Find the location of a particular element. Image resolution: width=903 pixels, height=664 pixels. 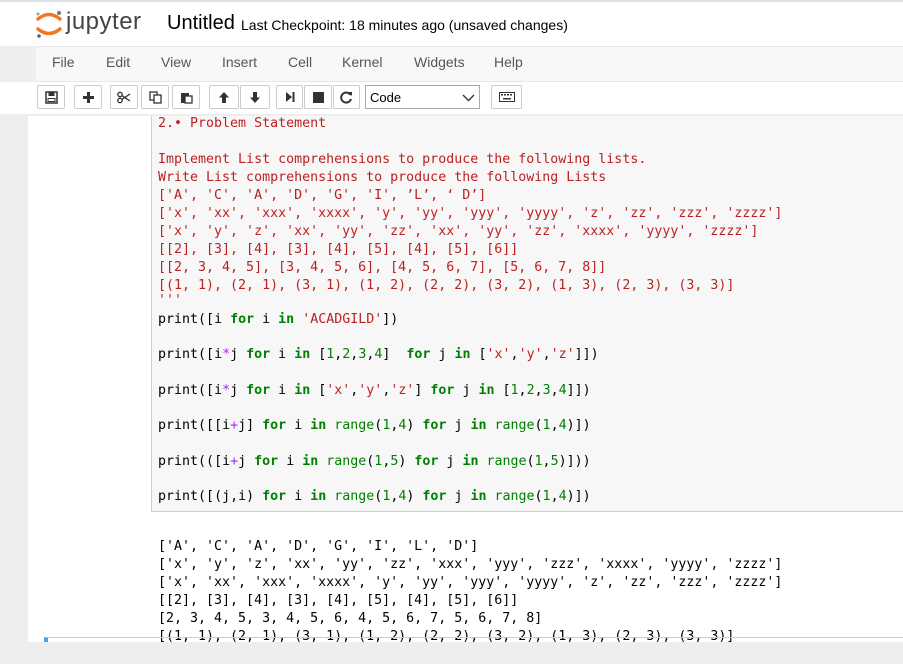

save-button is located at coordinates (51, 97).